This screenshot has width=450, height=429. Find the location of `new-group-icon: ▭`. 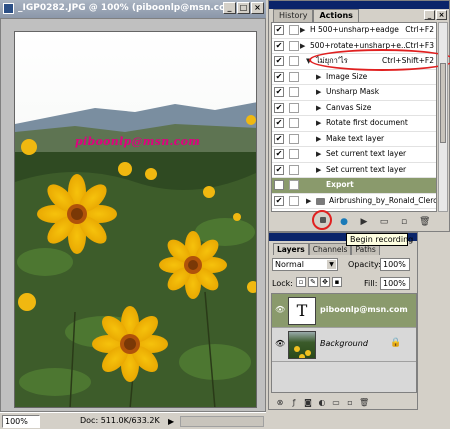

new-group-icon: ▭ is located at coordinates (336, 402).